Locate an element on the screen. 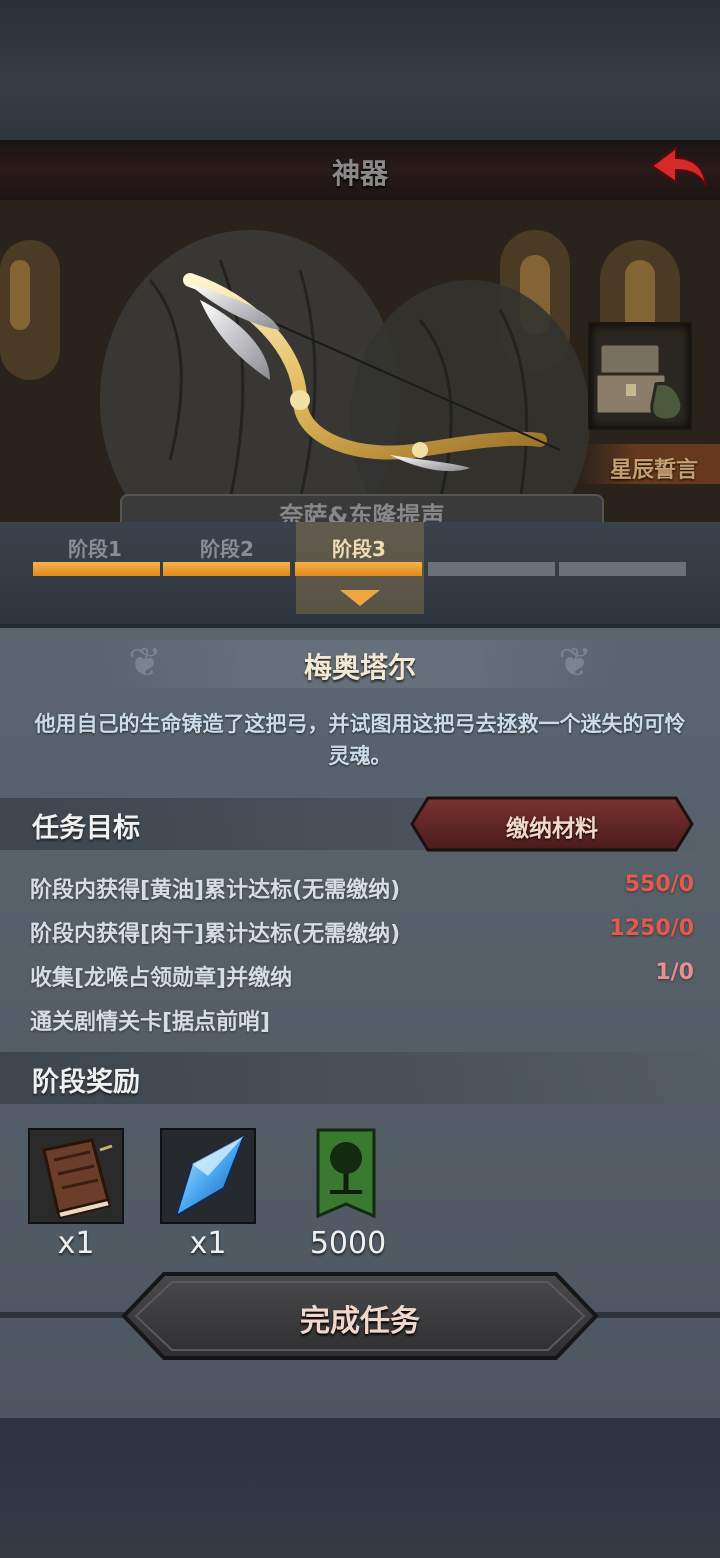 This screenshot has width=720, height=1558. task-text: 通关剧情关卡[据点前哨] is located at coordinates (150, 1022).